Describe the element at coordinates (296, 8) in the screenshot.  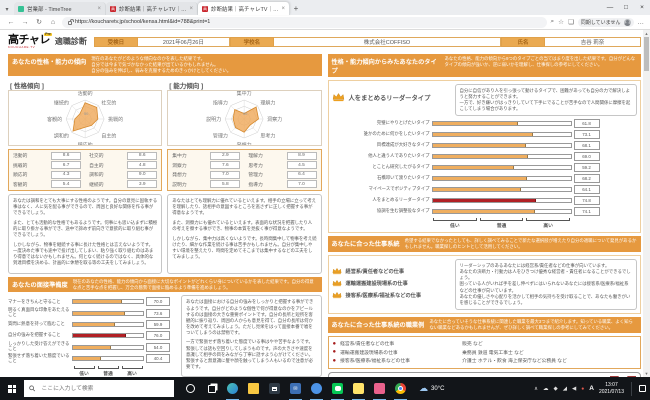
I see `new-tab-button: +` at that location.